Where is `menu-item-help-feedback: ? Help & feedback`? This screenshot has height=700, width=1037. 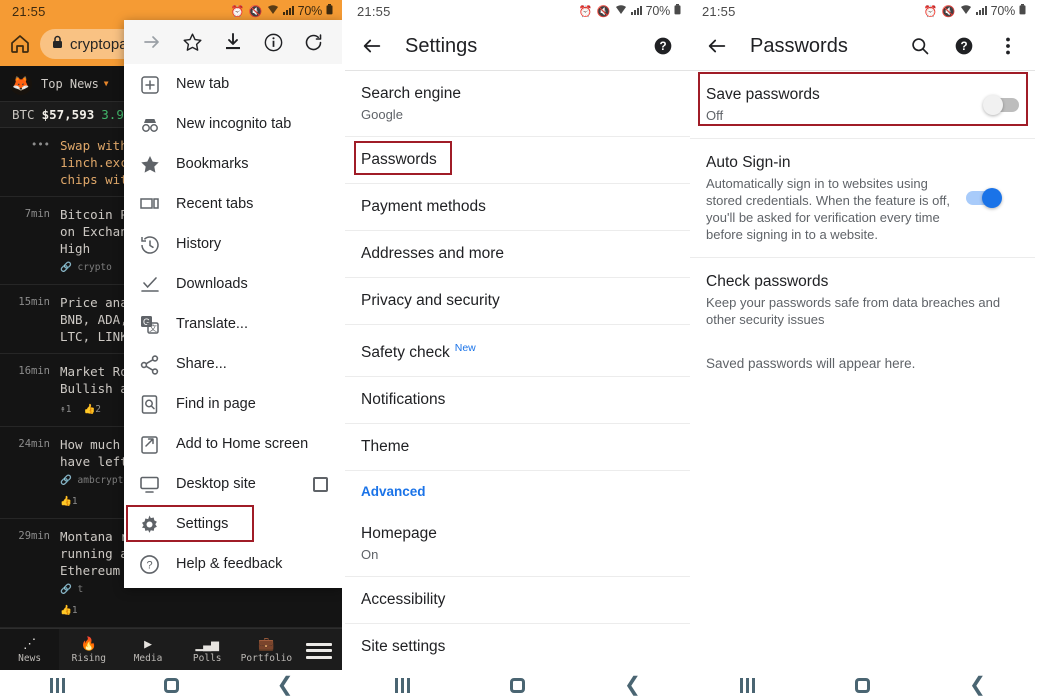 menu-item-help-feedback: ? Help & feedback is located at coordinates (233, 564).